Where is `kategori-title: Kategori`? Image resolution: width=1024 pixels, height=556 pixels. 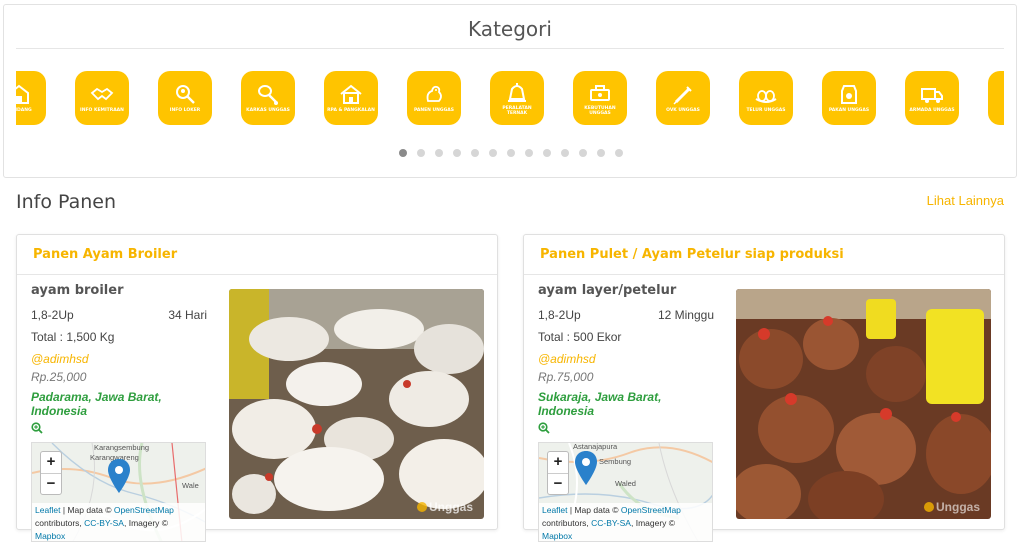 kategori-title: Kategori is located at coordinates (510, 29).